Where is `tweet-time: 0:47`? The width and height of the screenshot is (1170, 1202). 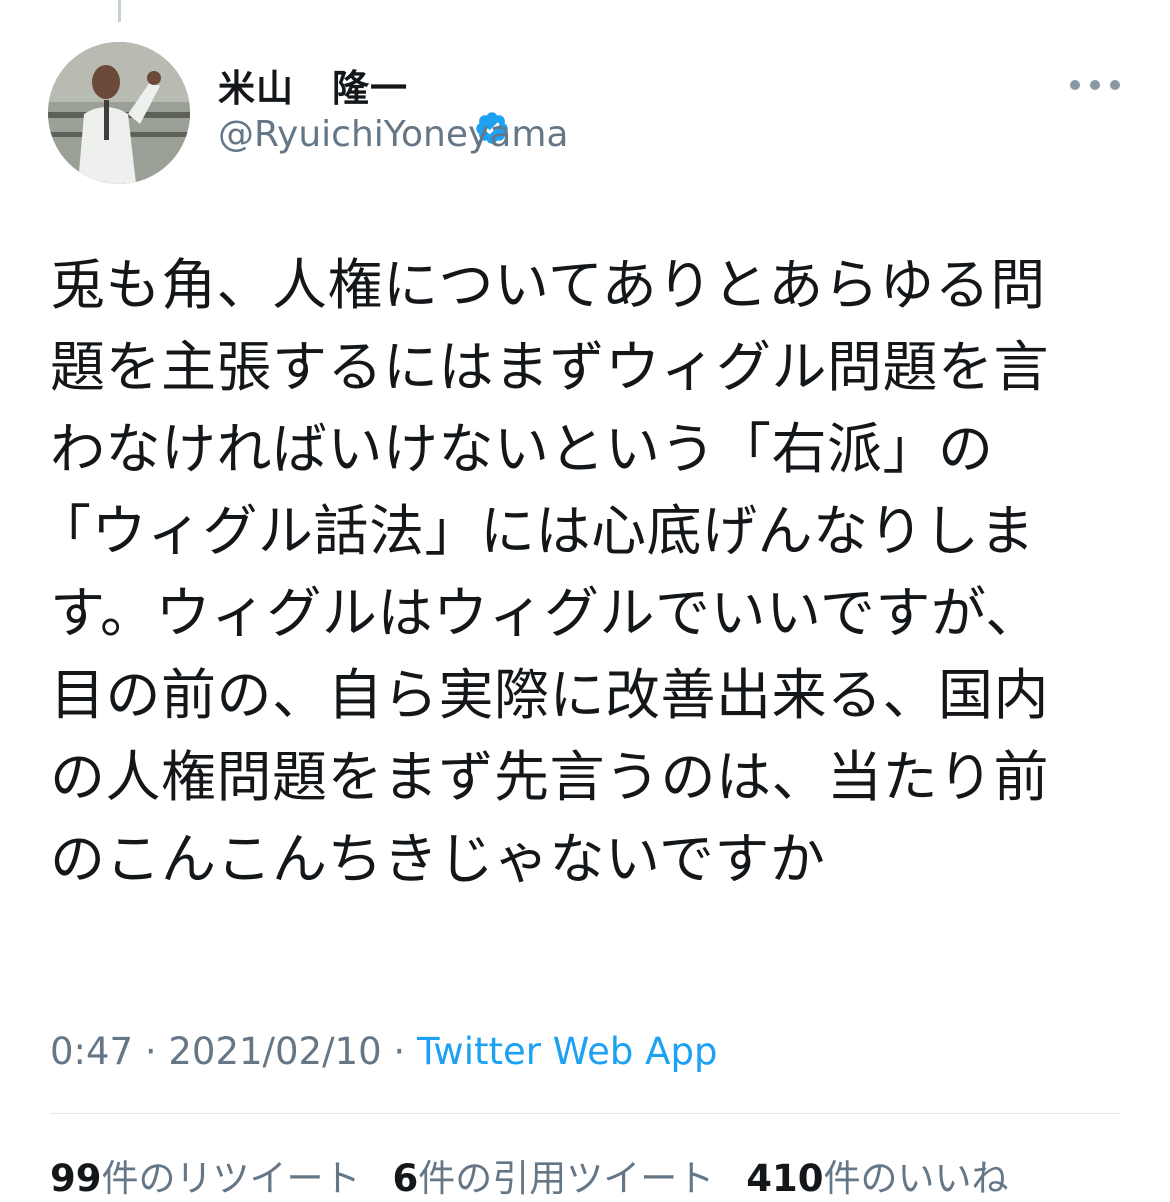 tweet-time: 0:47 is located at coordinates (91, 1051).